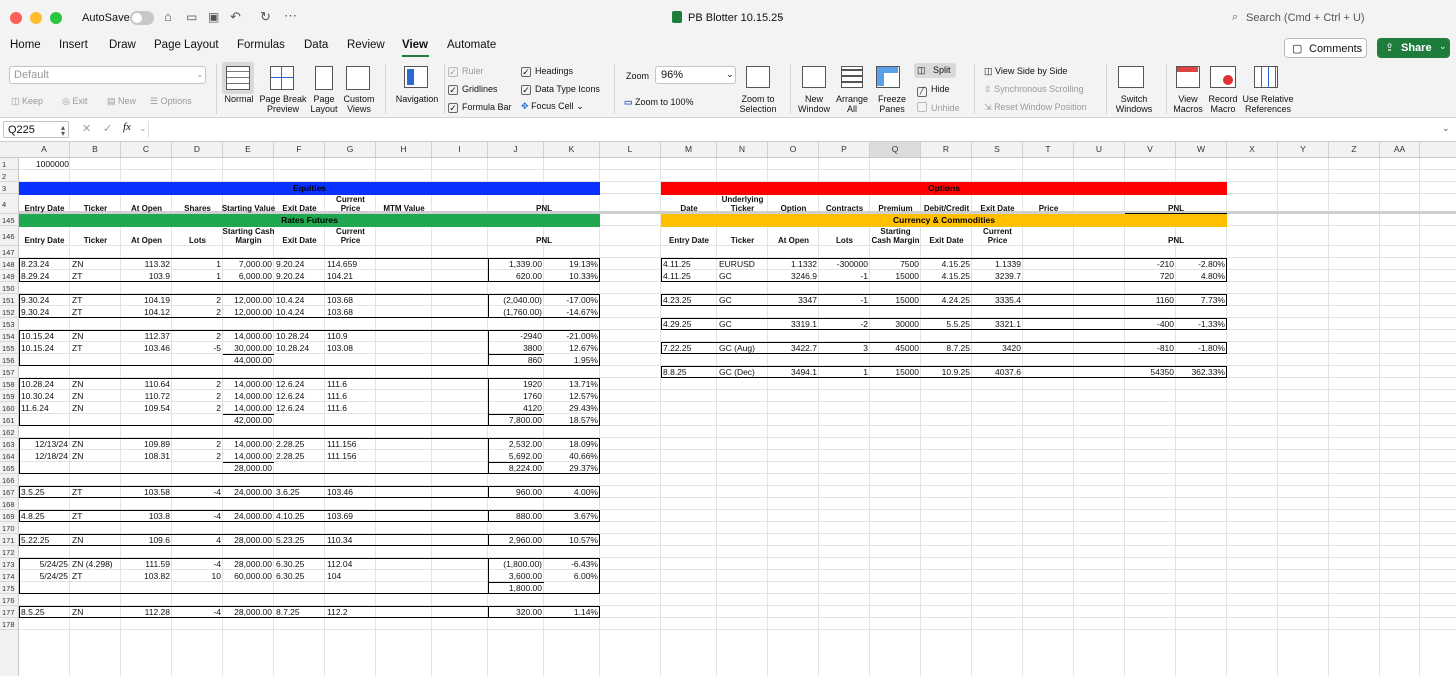 The image size is (1456, 676). I want to click on undo-icon: ↶, so click(235, 17).